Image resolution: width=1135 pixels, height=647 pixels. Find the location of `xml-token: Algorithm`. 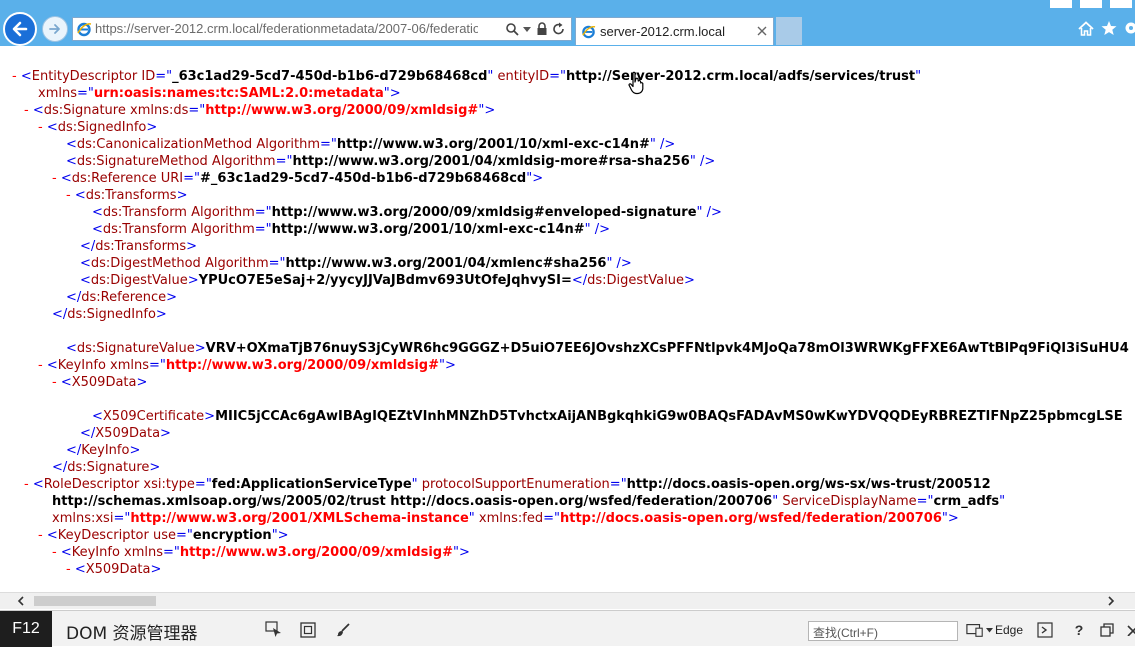

xml-token: Algorithm is located at coordinates (237, 263).